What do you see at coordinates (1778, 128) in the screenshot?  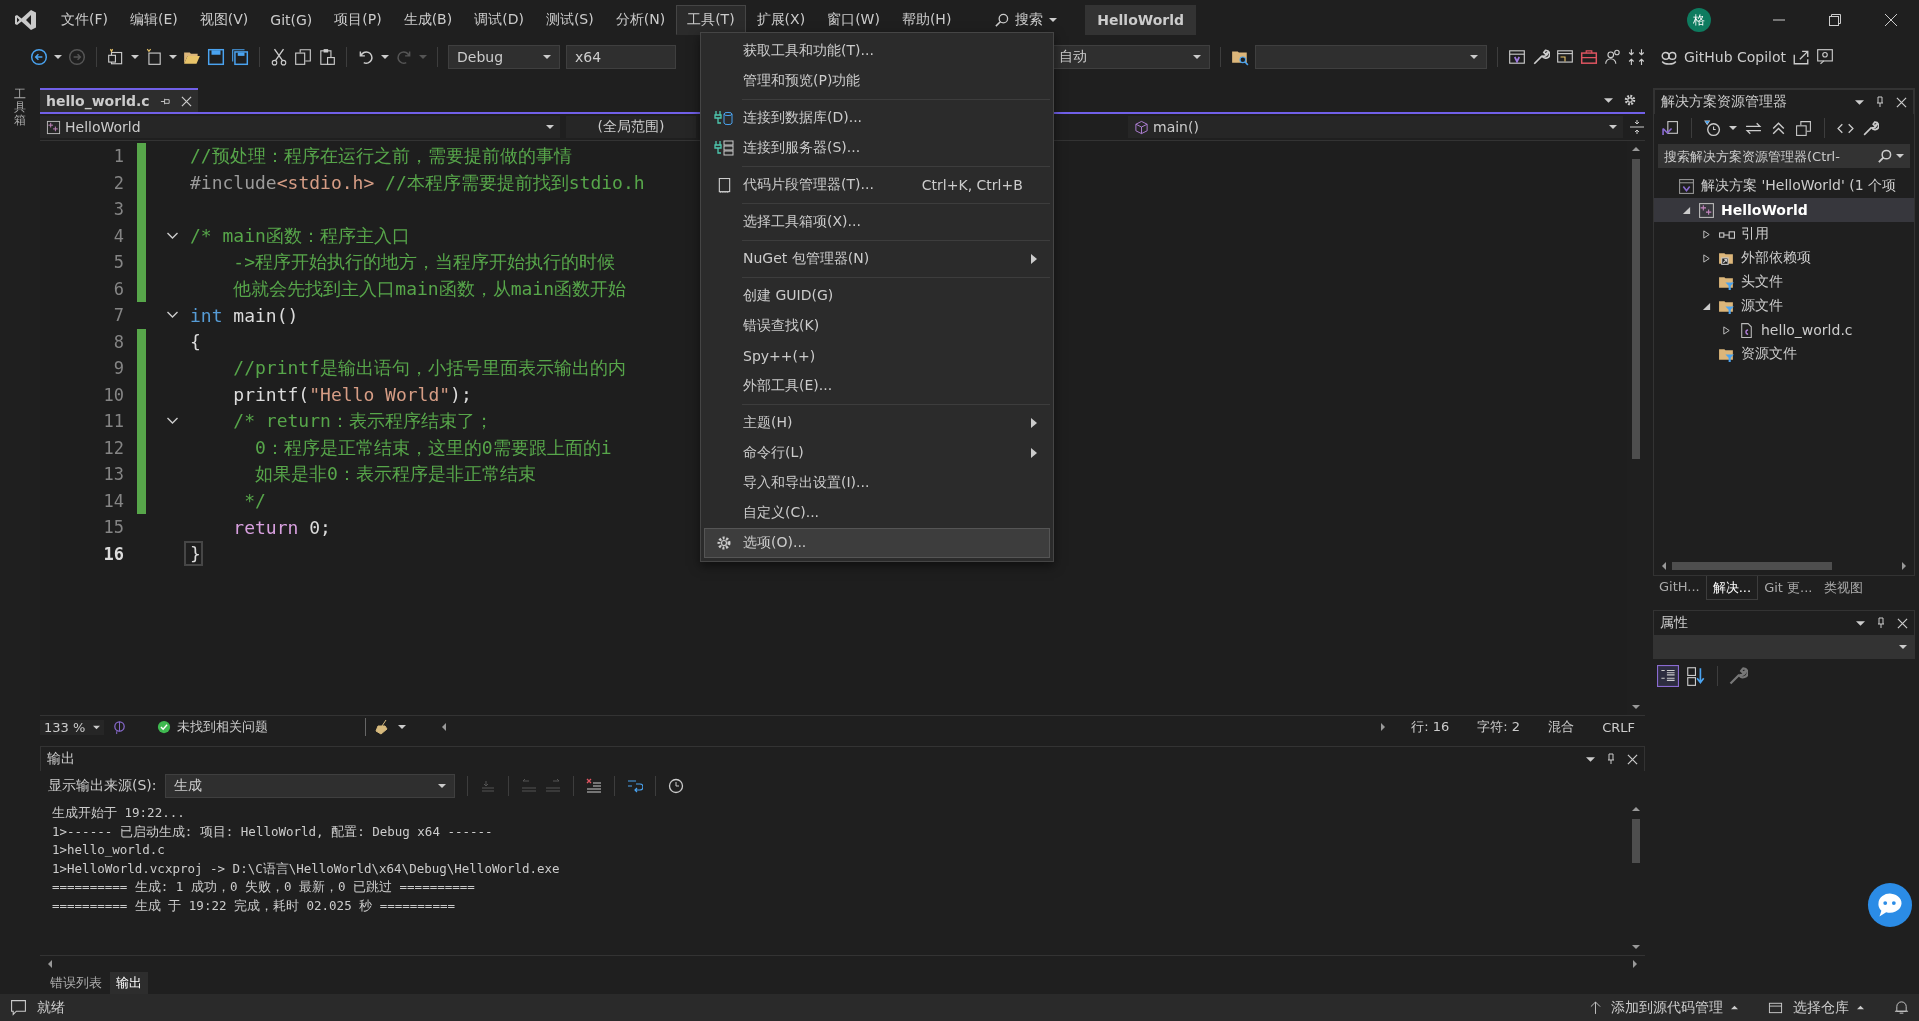 I see `collapse-all-icon` at bounding box center [1778, 128].